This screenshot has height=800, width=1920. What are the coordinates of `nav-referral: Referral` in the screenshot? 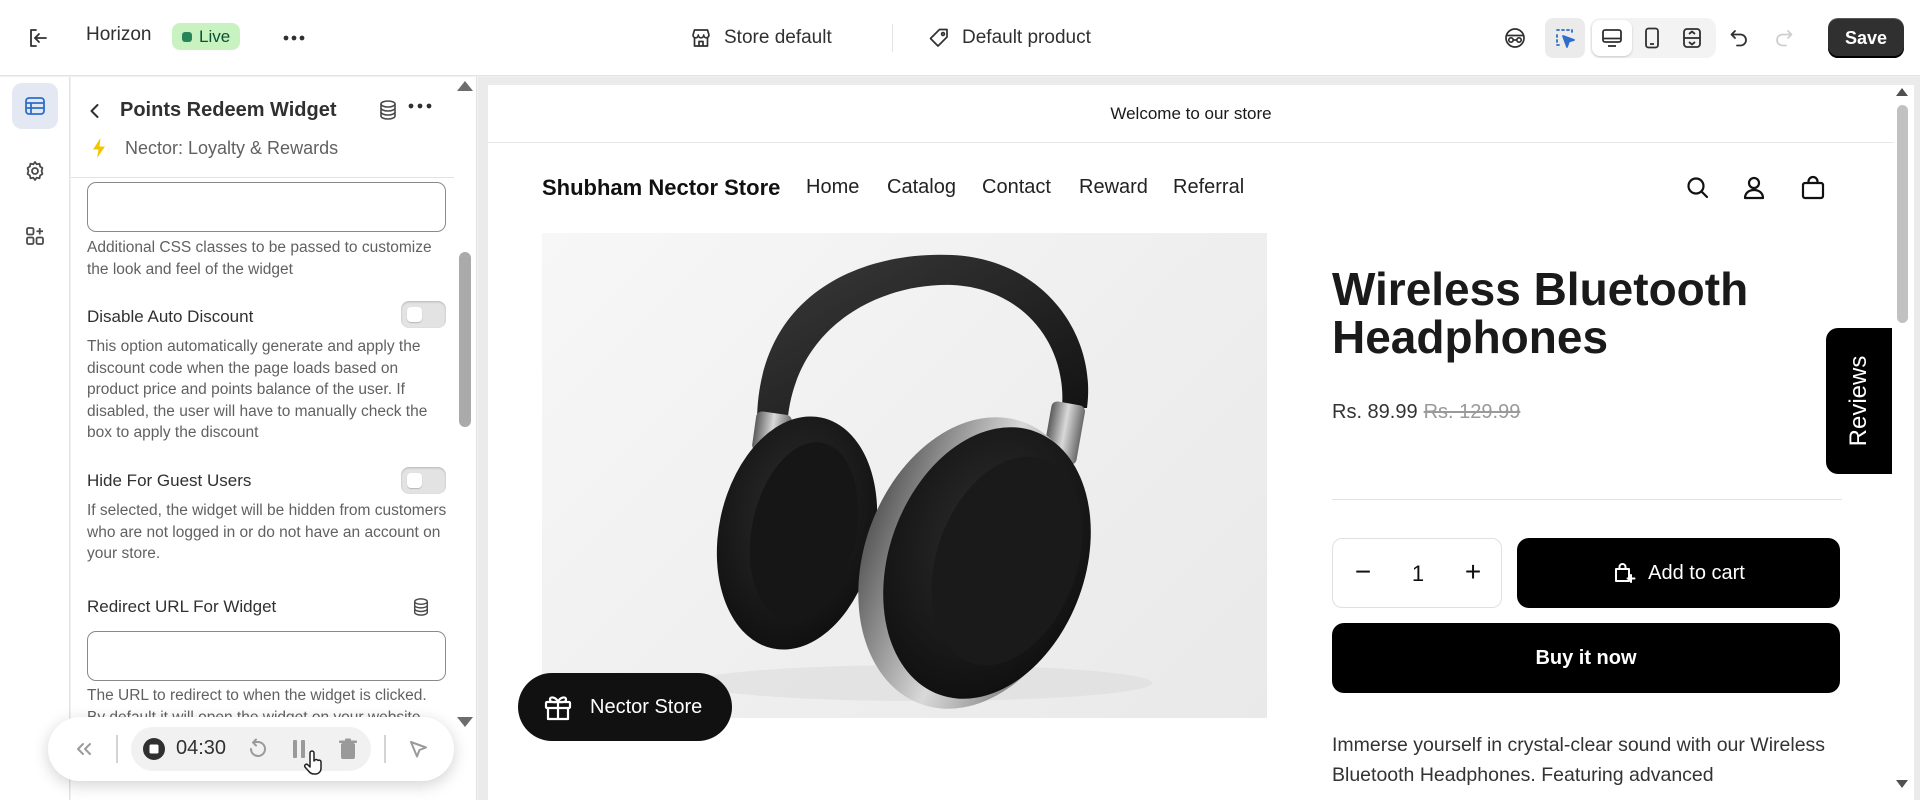 It's located at (1208, 187).